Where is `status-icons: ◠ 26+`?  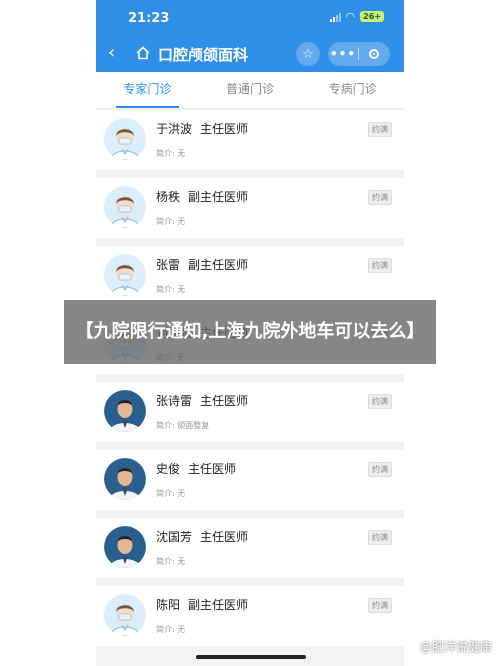
status-icons: ◠ 26+ is located at coordinates (356, 16).